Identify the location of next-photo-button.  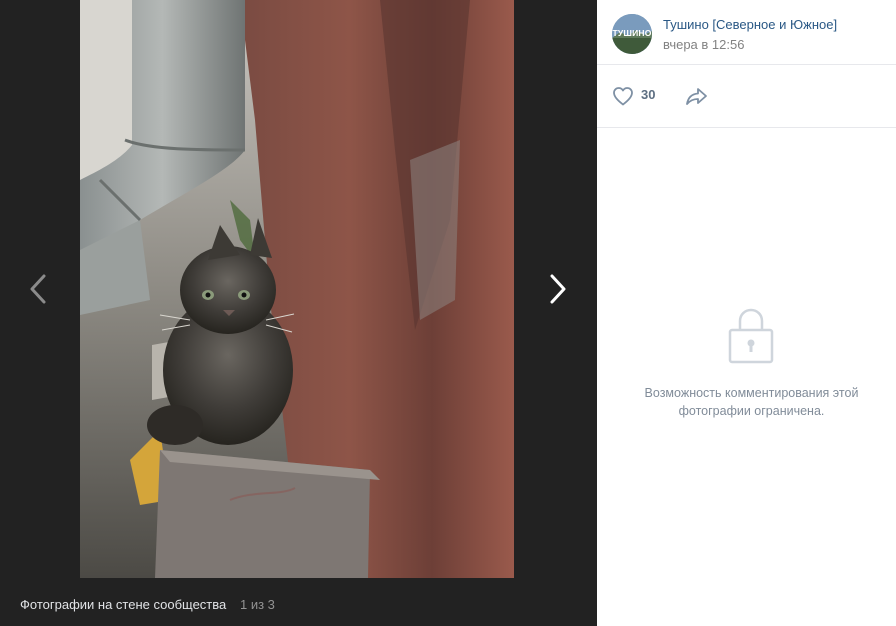
(557, 289).